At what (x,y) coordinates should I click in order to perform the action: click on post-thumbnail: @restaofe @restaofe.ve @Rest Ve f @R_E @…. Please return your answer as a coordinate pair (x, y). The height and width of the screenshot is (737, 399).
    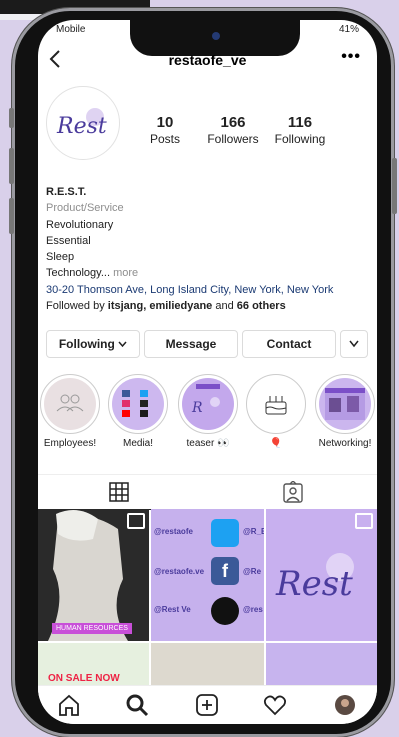
    Looking at the image, I should click on (207, 575).